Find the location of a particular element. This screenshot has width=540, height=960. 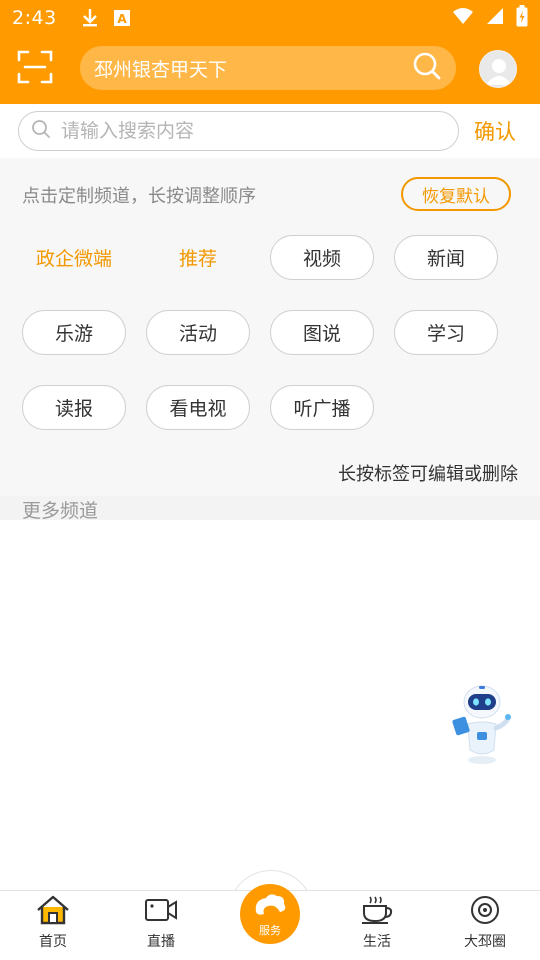

channel-tag-tv: 看电视 is located at coordinates (198, 407).